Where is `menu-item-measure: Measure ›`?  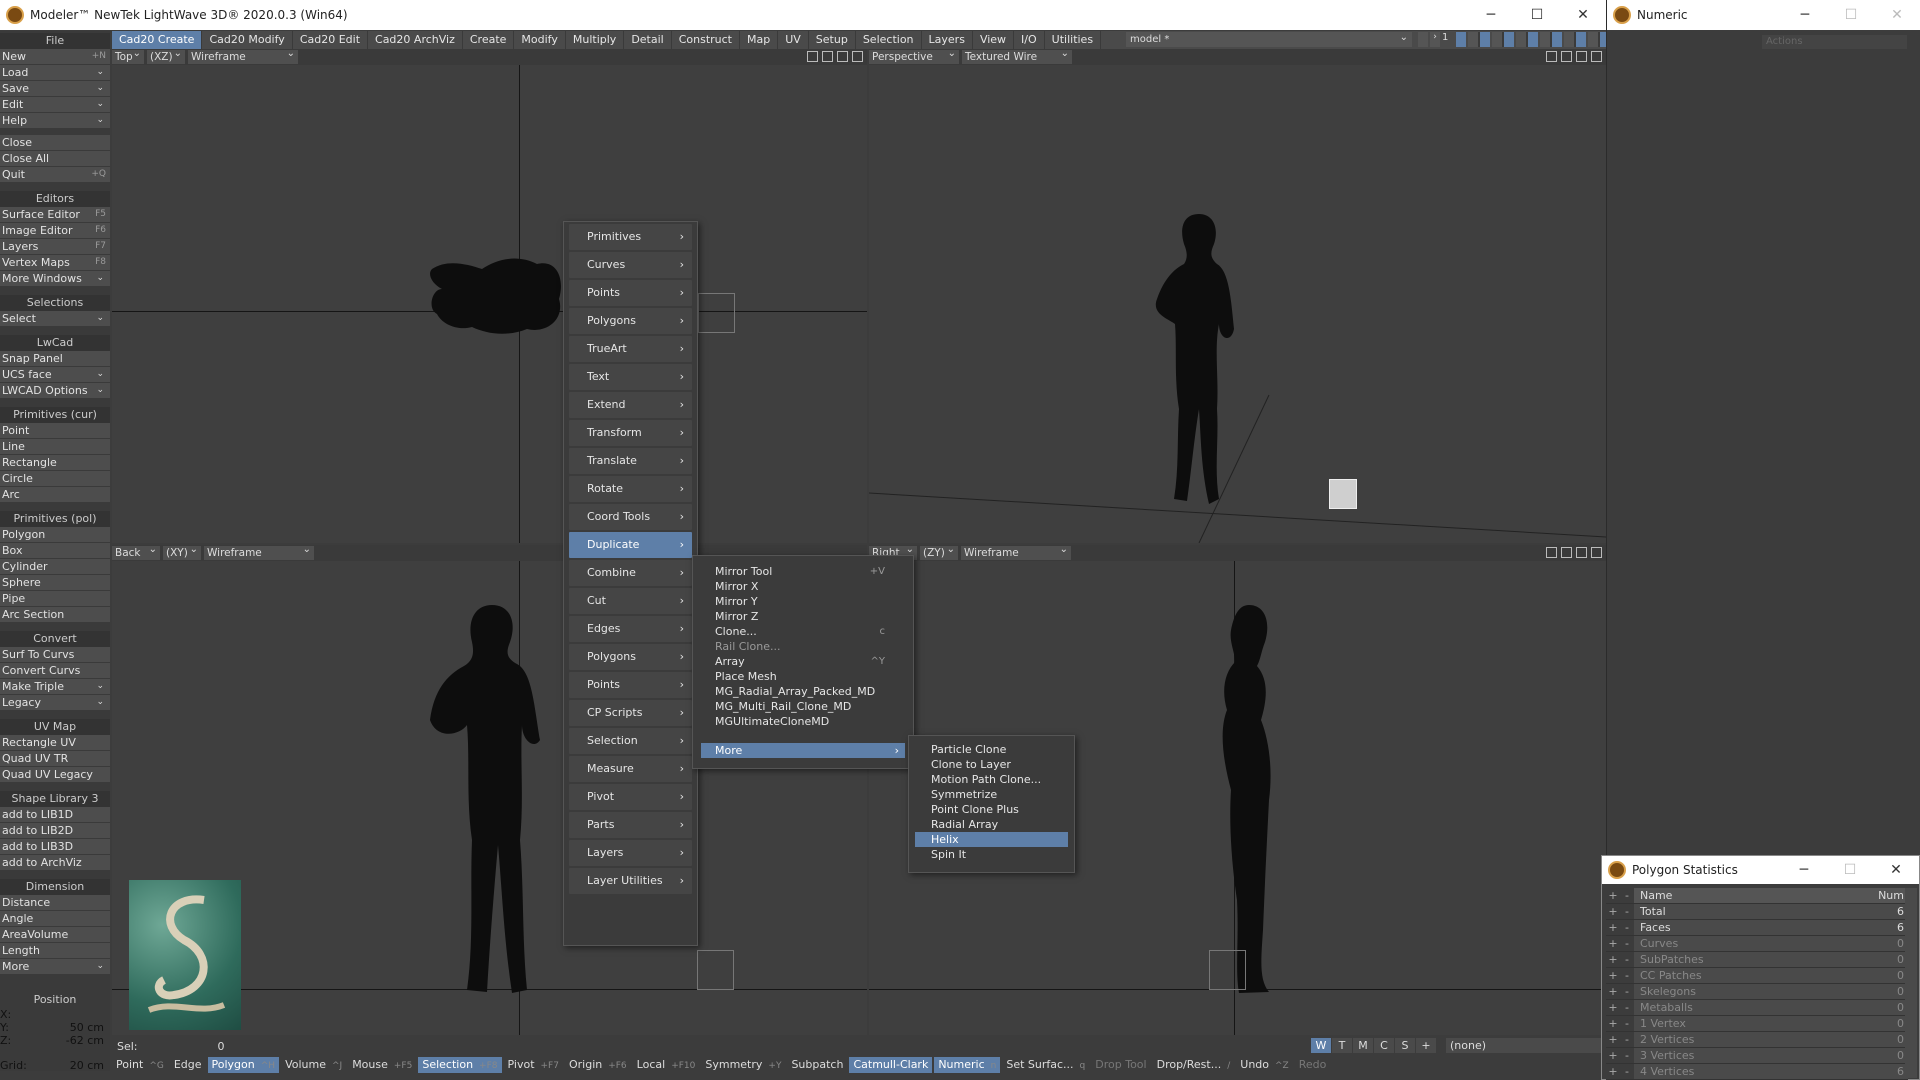 menu-item-measure: Measure › is located at coordinates (630, 769).